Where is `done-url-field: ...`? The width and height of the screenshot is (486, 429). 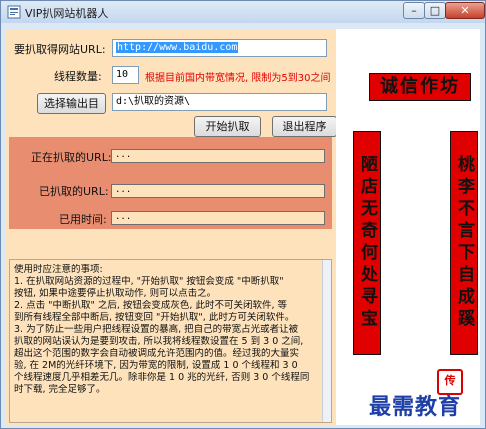
done-url-field: ... is located at coordinates (218, 191).